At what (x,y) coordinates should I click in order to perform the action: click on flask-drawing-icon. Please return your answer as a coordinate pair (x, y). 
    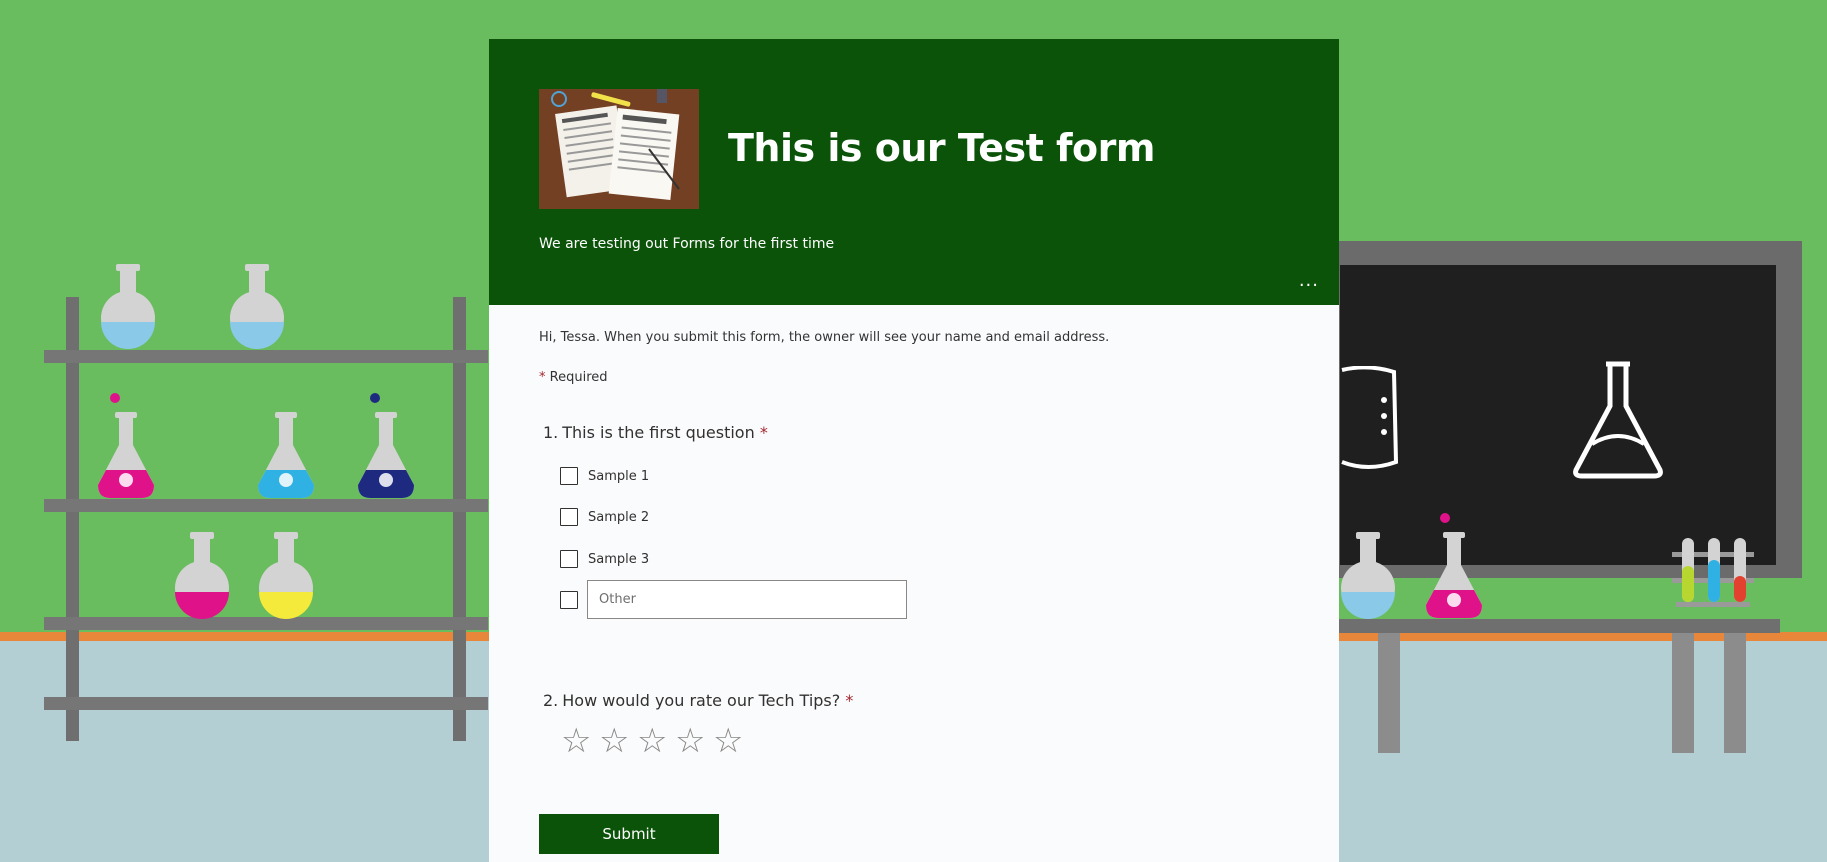
    Looking at the image, I should click on (1618, 420).